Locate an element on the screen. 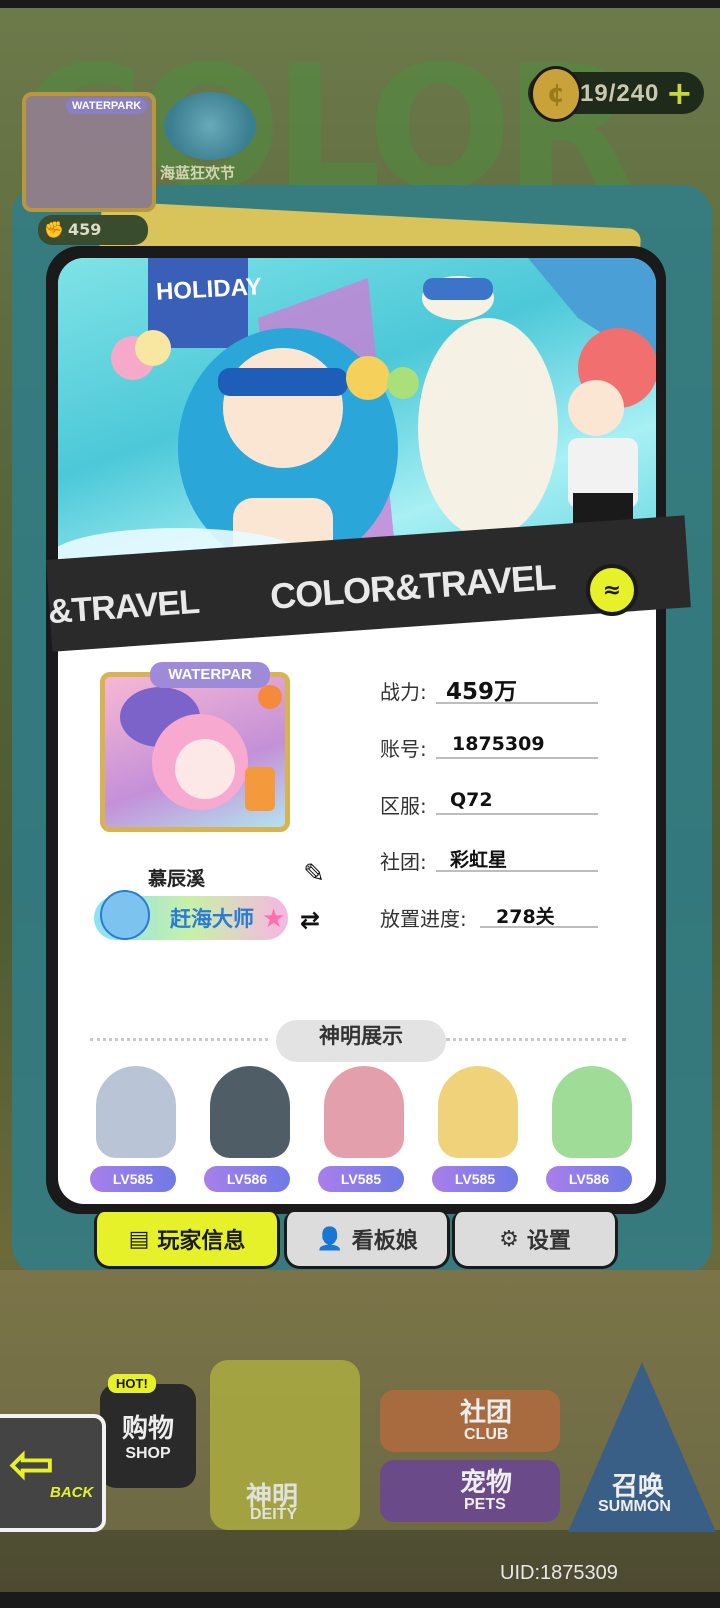  player-avatar is located at coordinates (195, 752).